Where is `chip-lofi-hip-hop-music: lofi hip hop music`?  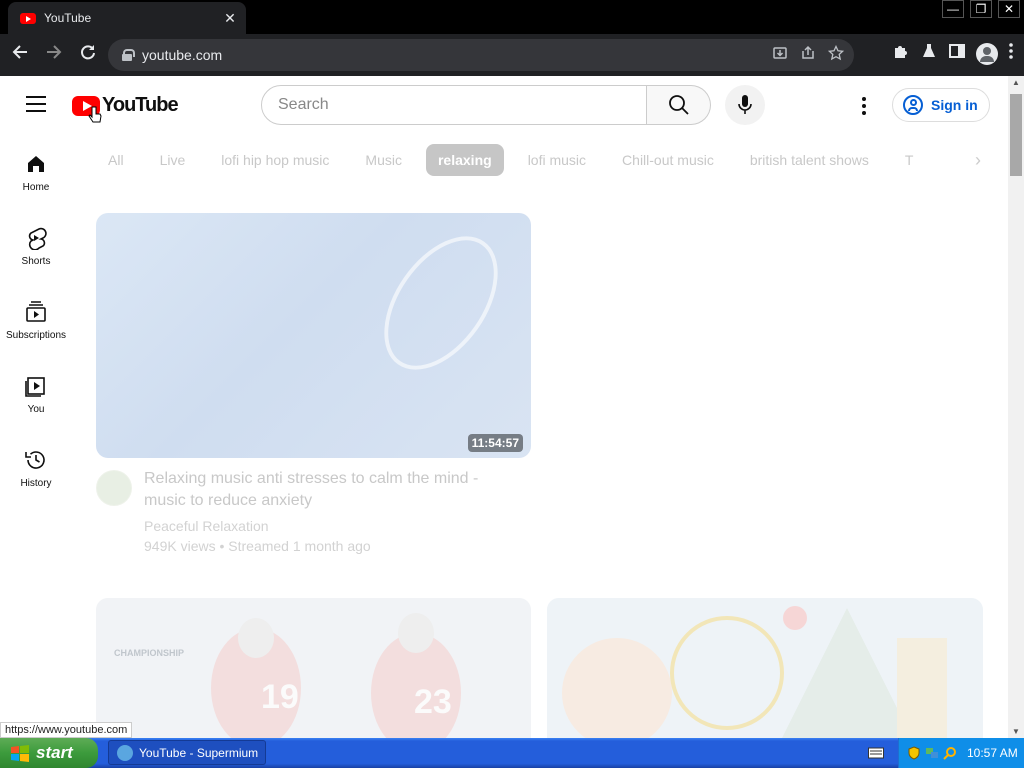 chip-lofi-hip-hop-music: lofi hip hop music is located at coordinates (275, 160).